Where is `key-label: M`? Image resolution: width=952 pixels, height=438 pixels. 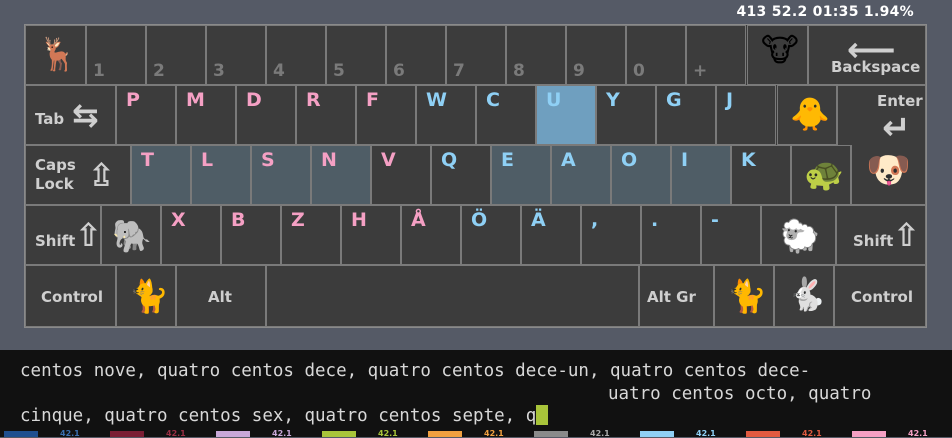 key-label: M is located at coordinates (195, 100).